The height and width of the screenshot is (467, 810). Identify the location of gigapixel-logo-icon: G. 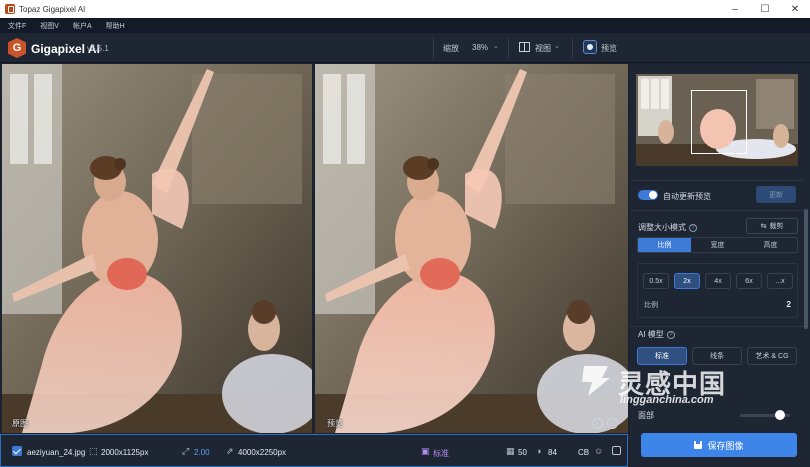
(17, 48).